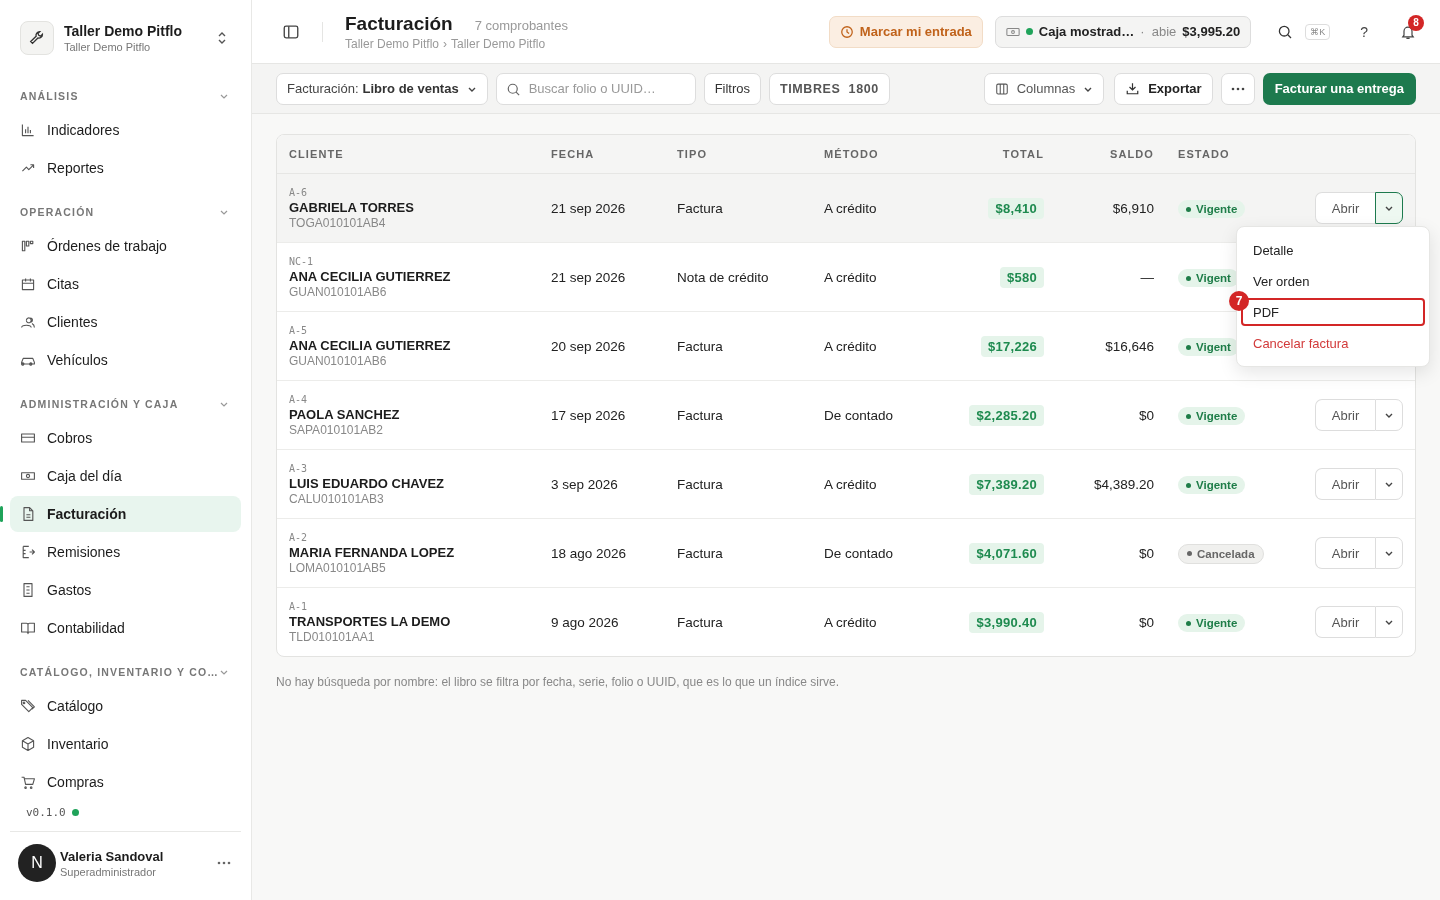 This screenshot has width=1440, height=900. Describe the element at coordinates (846, 31) in the screenshot. I see `clock-icon` at that location.